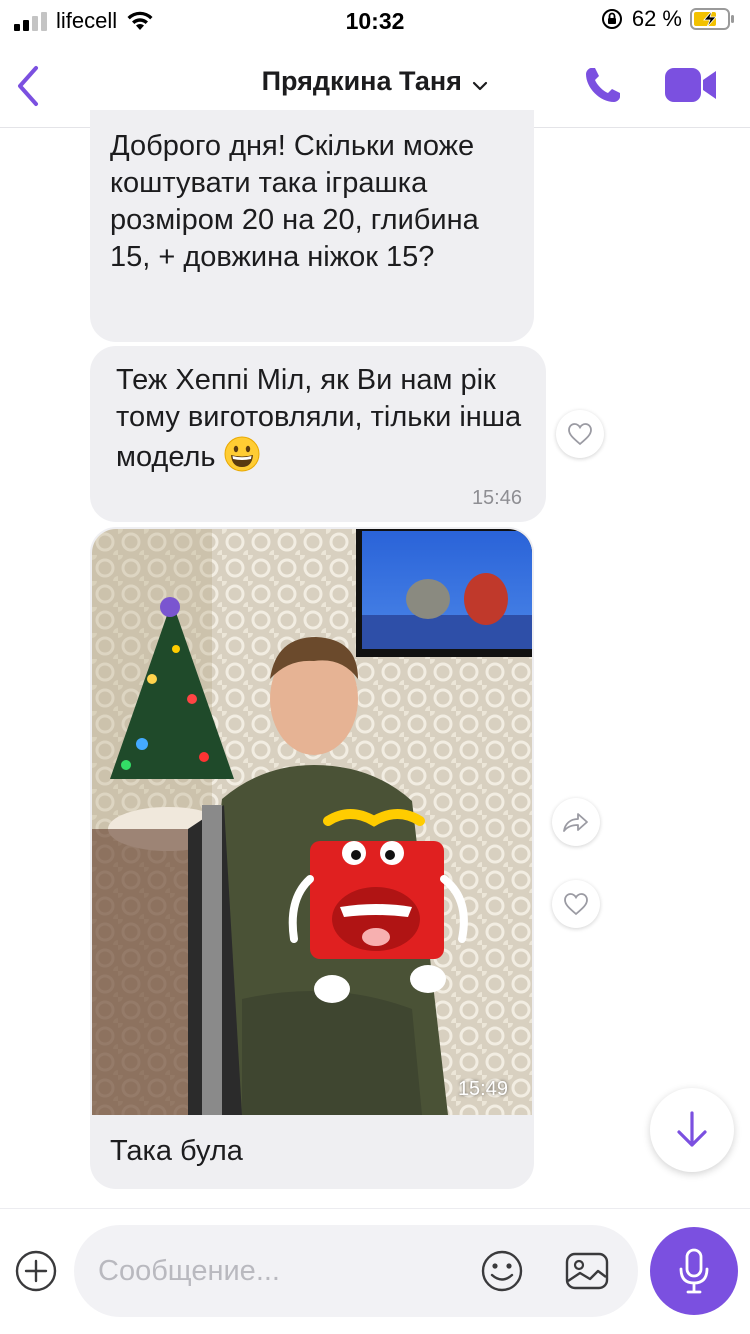 The height and width of the screenshot is (1334, 750). I want to click on video-call-button, so click(691, 87).